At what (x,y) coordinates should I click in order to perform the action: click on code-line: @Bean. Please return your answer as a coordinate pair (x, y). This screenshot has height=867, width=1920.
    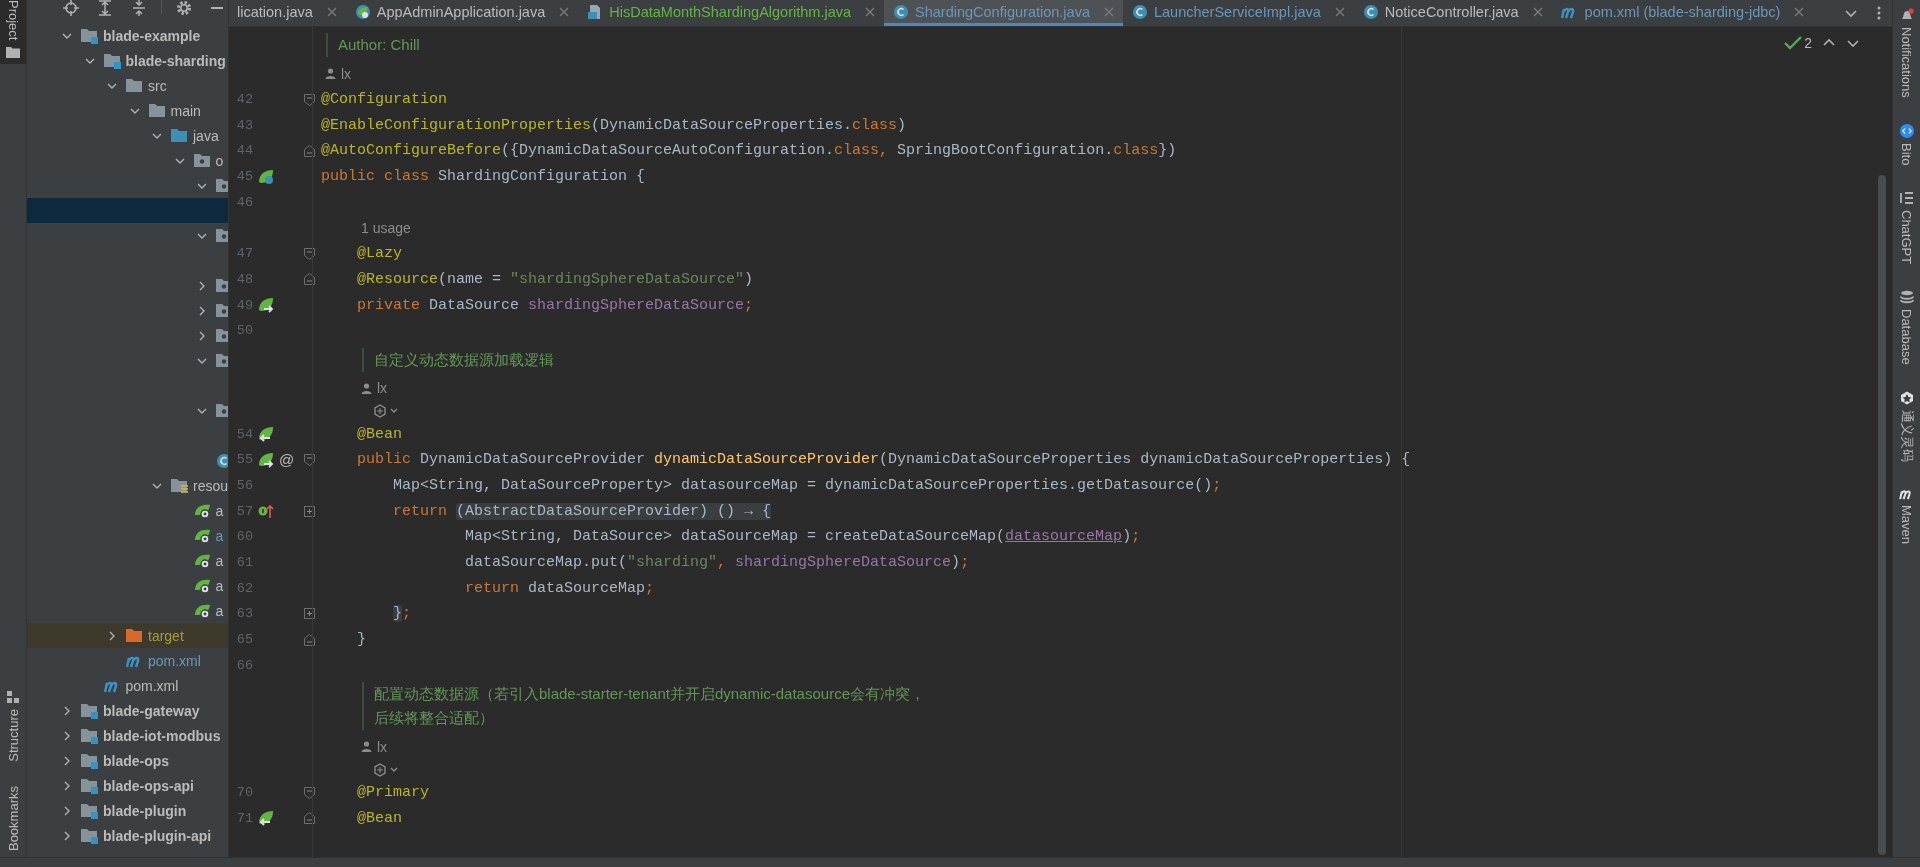
    Looking at the image, I should click on (379, 818).